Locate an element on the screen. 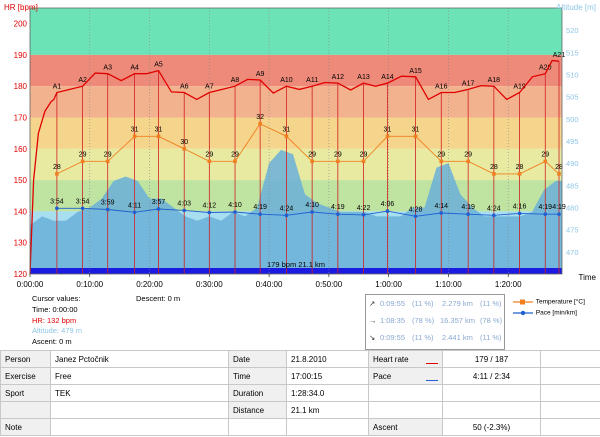 This screenshot has height=437, width=600. lap-label: A10 is located at coordinates (286, 80).